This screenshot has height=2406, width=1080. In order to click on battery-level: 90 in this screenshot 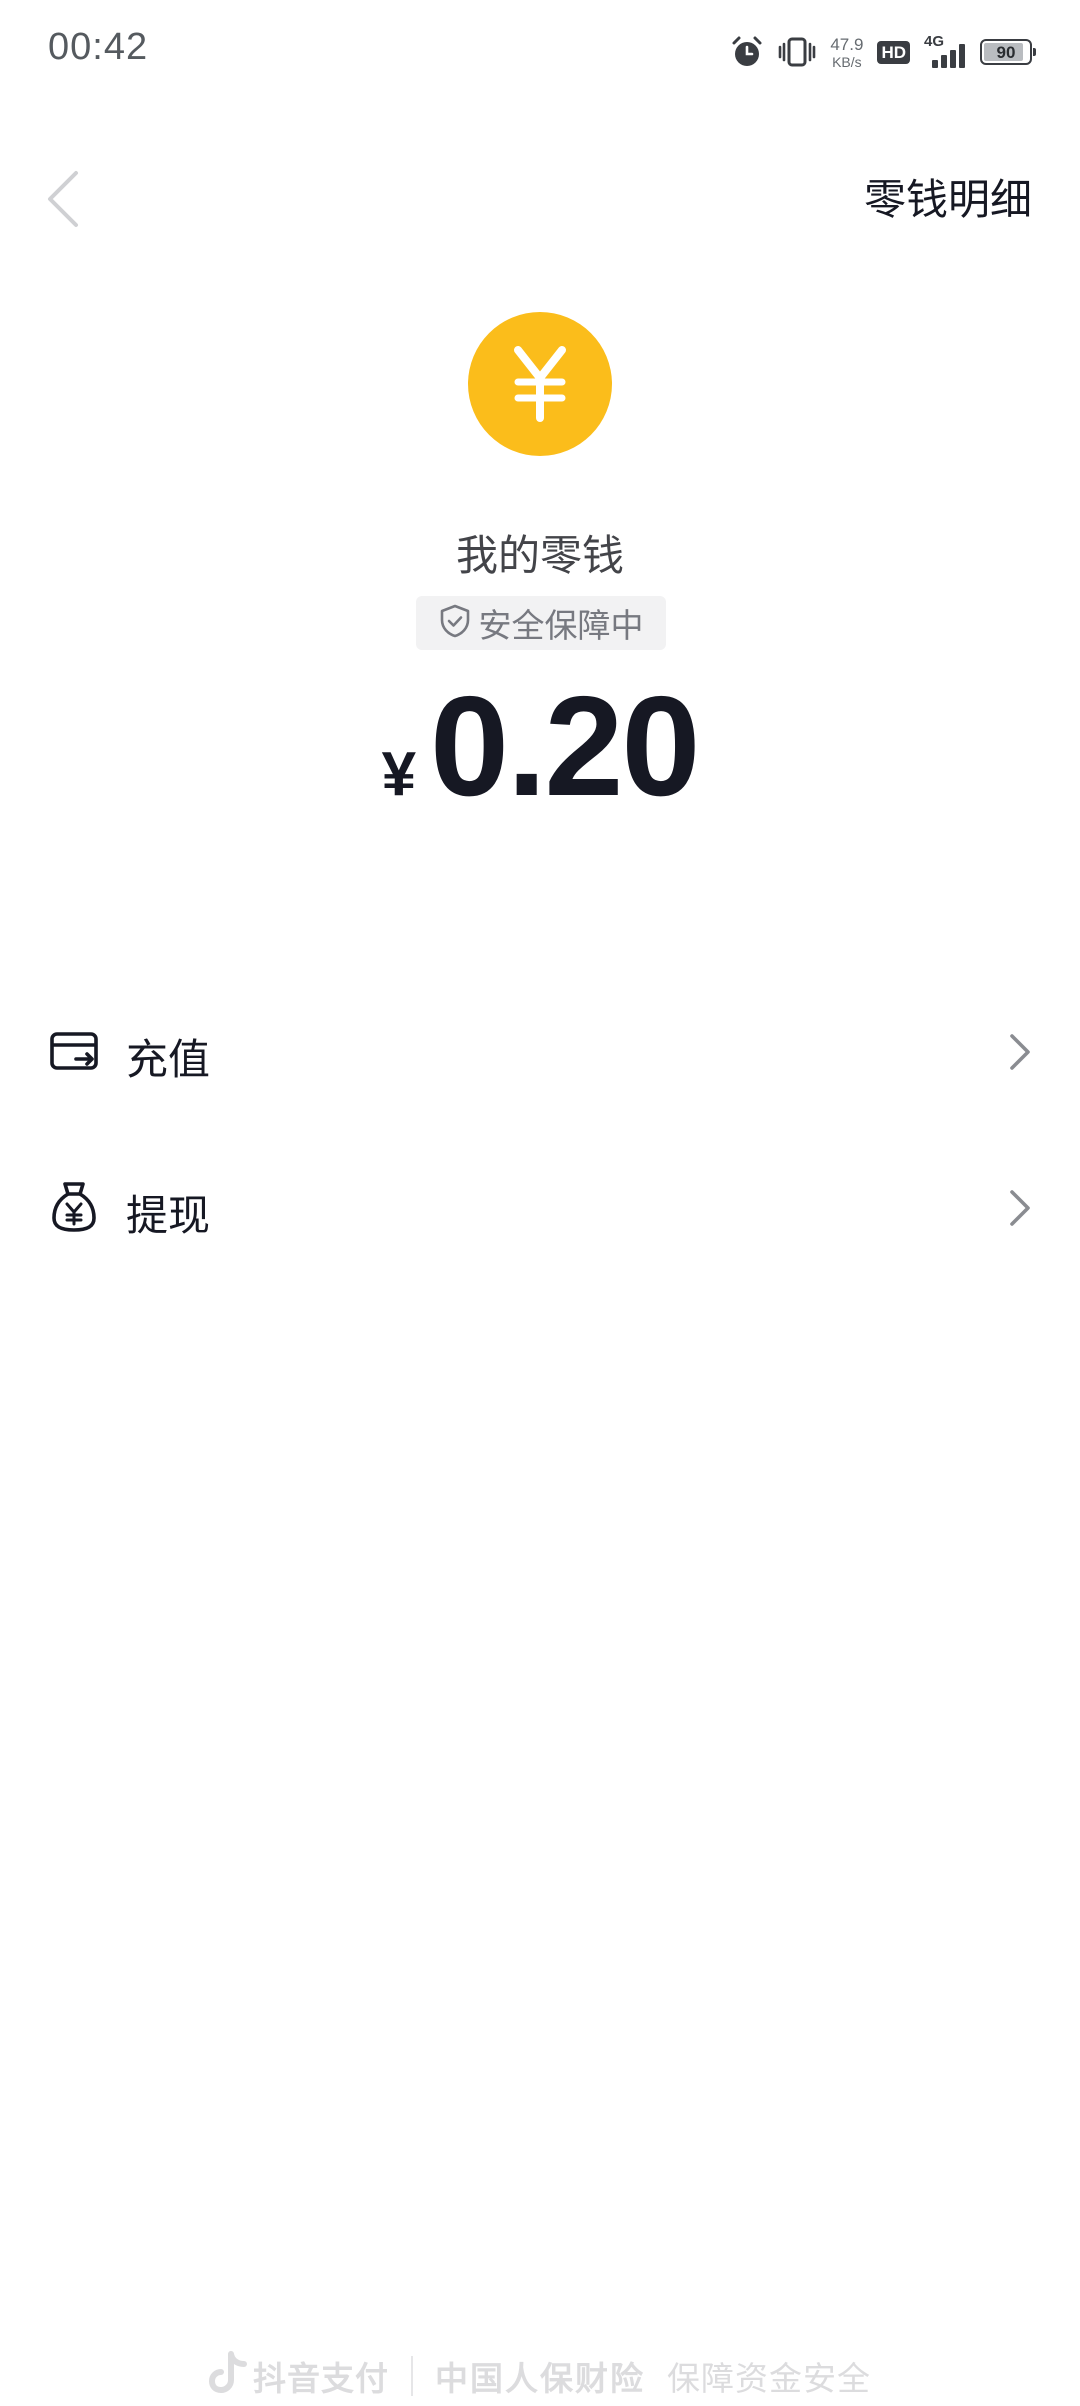, I will do `click(1006, 52)`.